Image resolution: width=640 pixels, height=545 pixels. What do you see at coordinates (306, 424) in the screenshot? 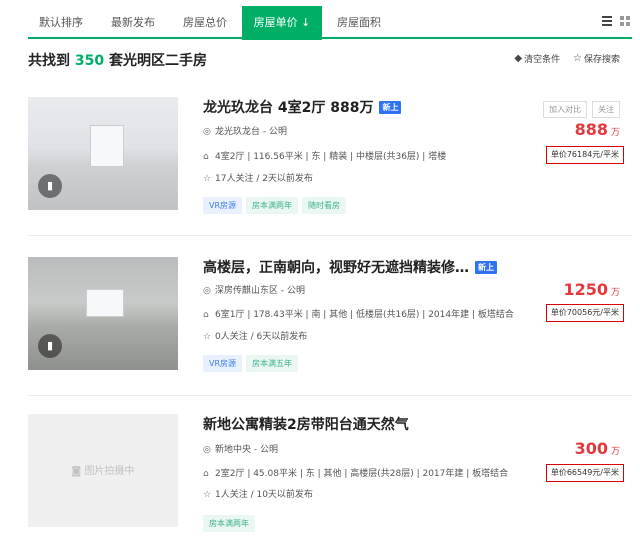
I see `listing-title: 新地公寓精装2房带阳台通天然气` at bounding box center [306, 424].